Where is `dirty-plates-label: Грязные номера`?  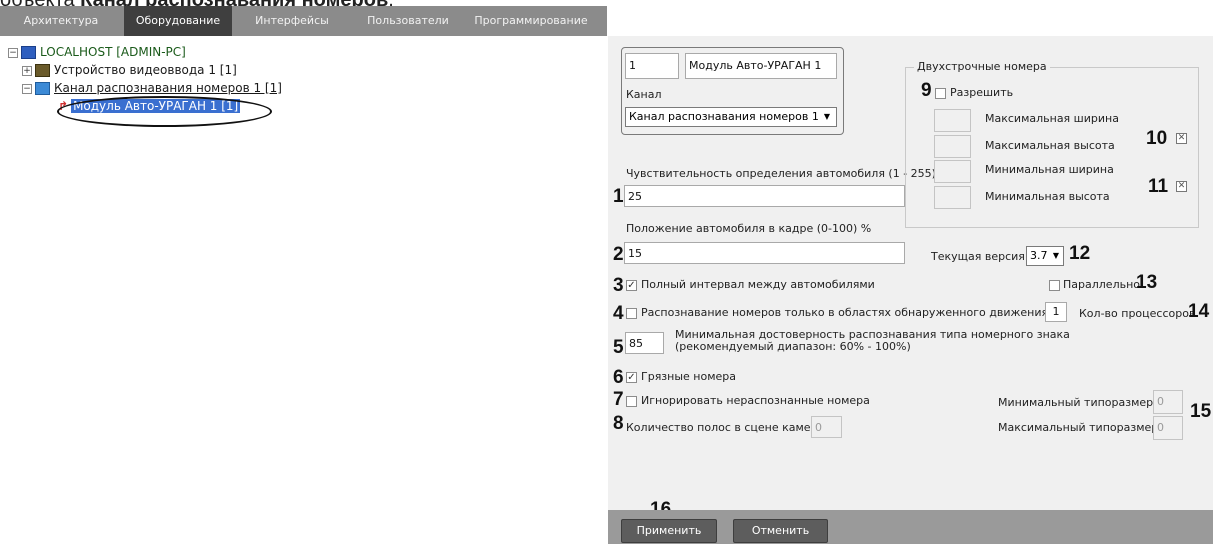
dirty-plates-label: Грязные номера is located at coordinates (689, 376).